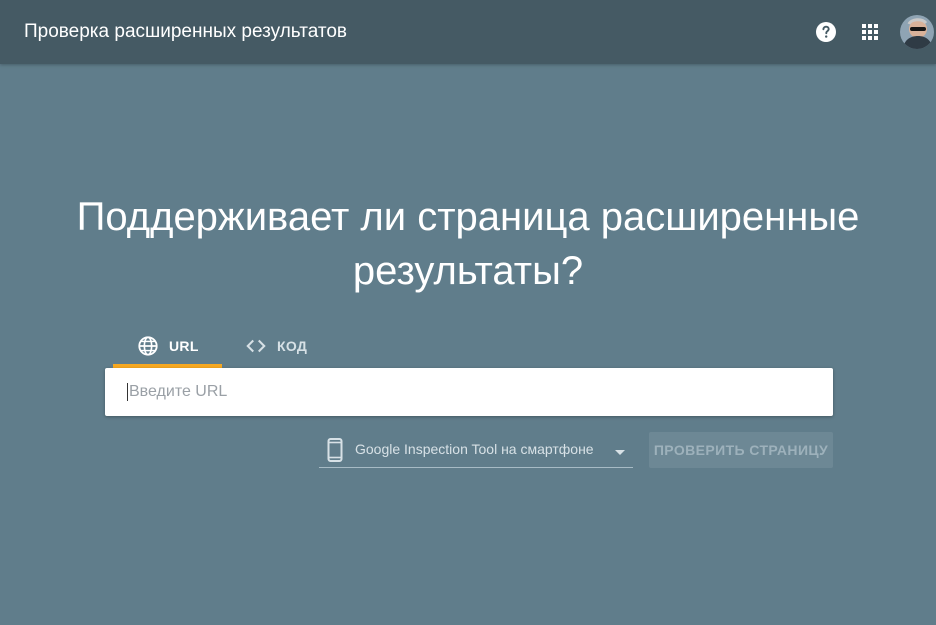 This screenshot has height=625, width=936. Describe the element at coordinates (167, 346) in the screenshot. I see `tab-url: URL` at that location.